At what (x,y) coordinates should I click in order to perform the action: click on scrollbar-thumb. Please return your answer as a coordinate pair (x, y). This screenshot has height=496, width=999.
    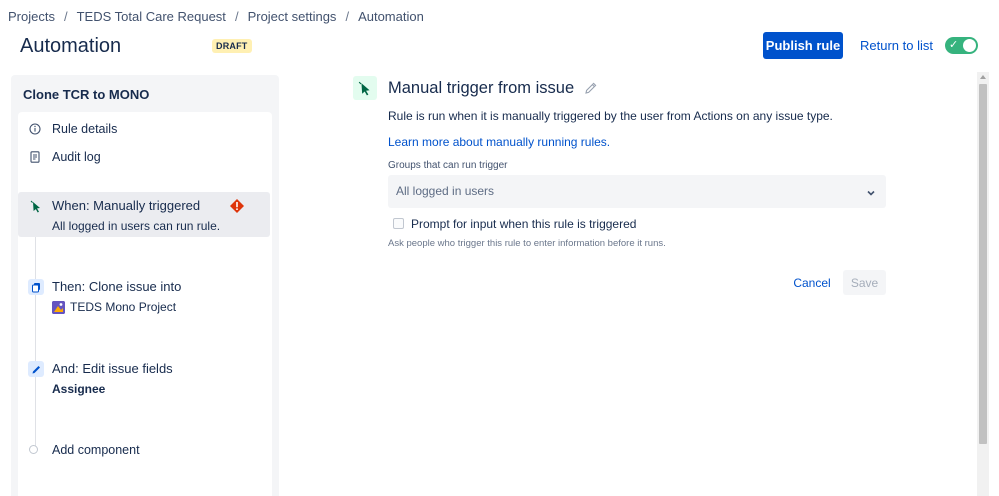
    Looking at the image, I should click on (983, 264).